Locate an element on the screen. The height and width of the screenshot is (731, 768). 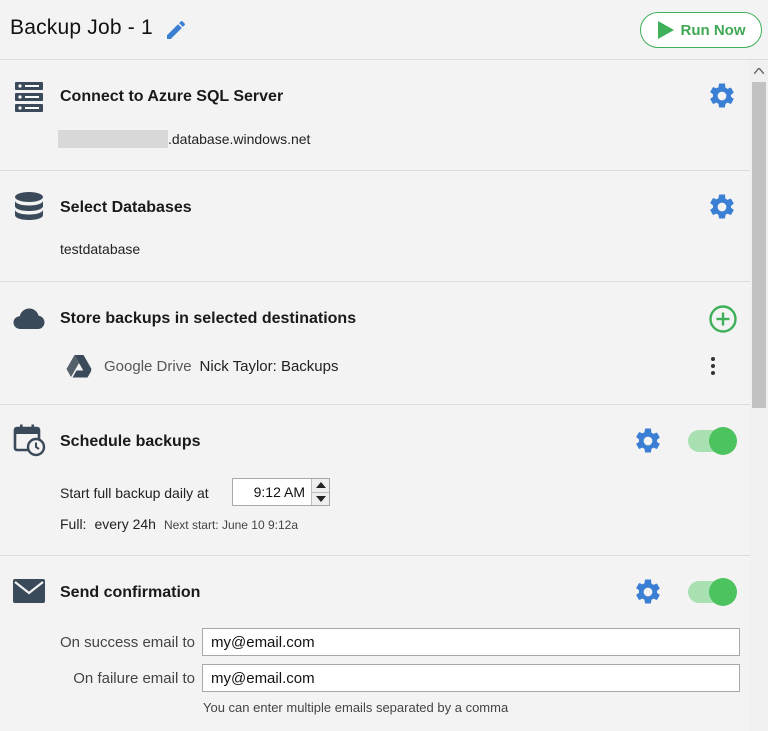
schedule-toggle is located at coordinates (712, 441).